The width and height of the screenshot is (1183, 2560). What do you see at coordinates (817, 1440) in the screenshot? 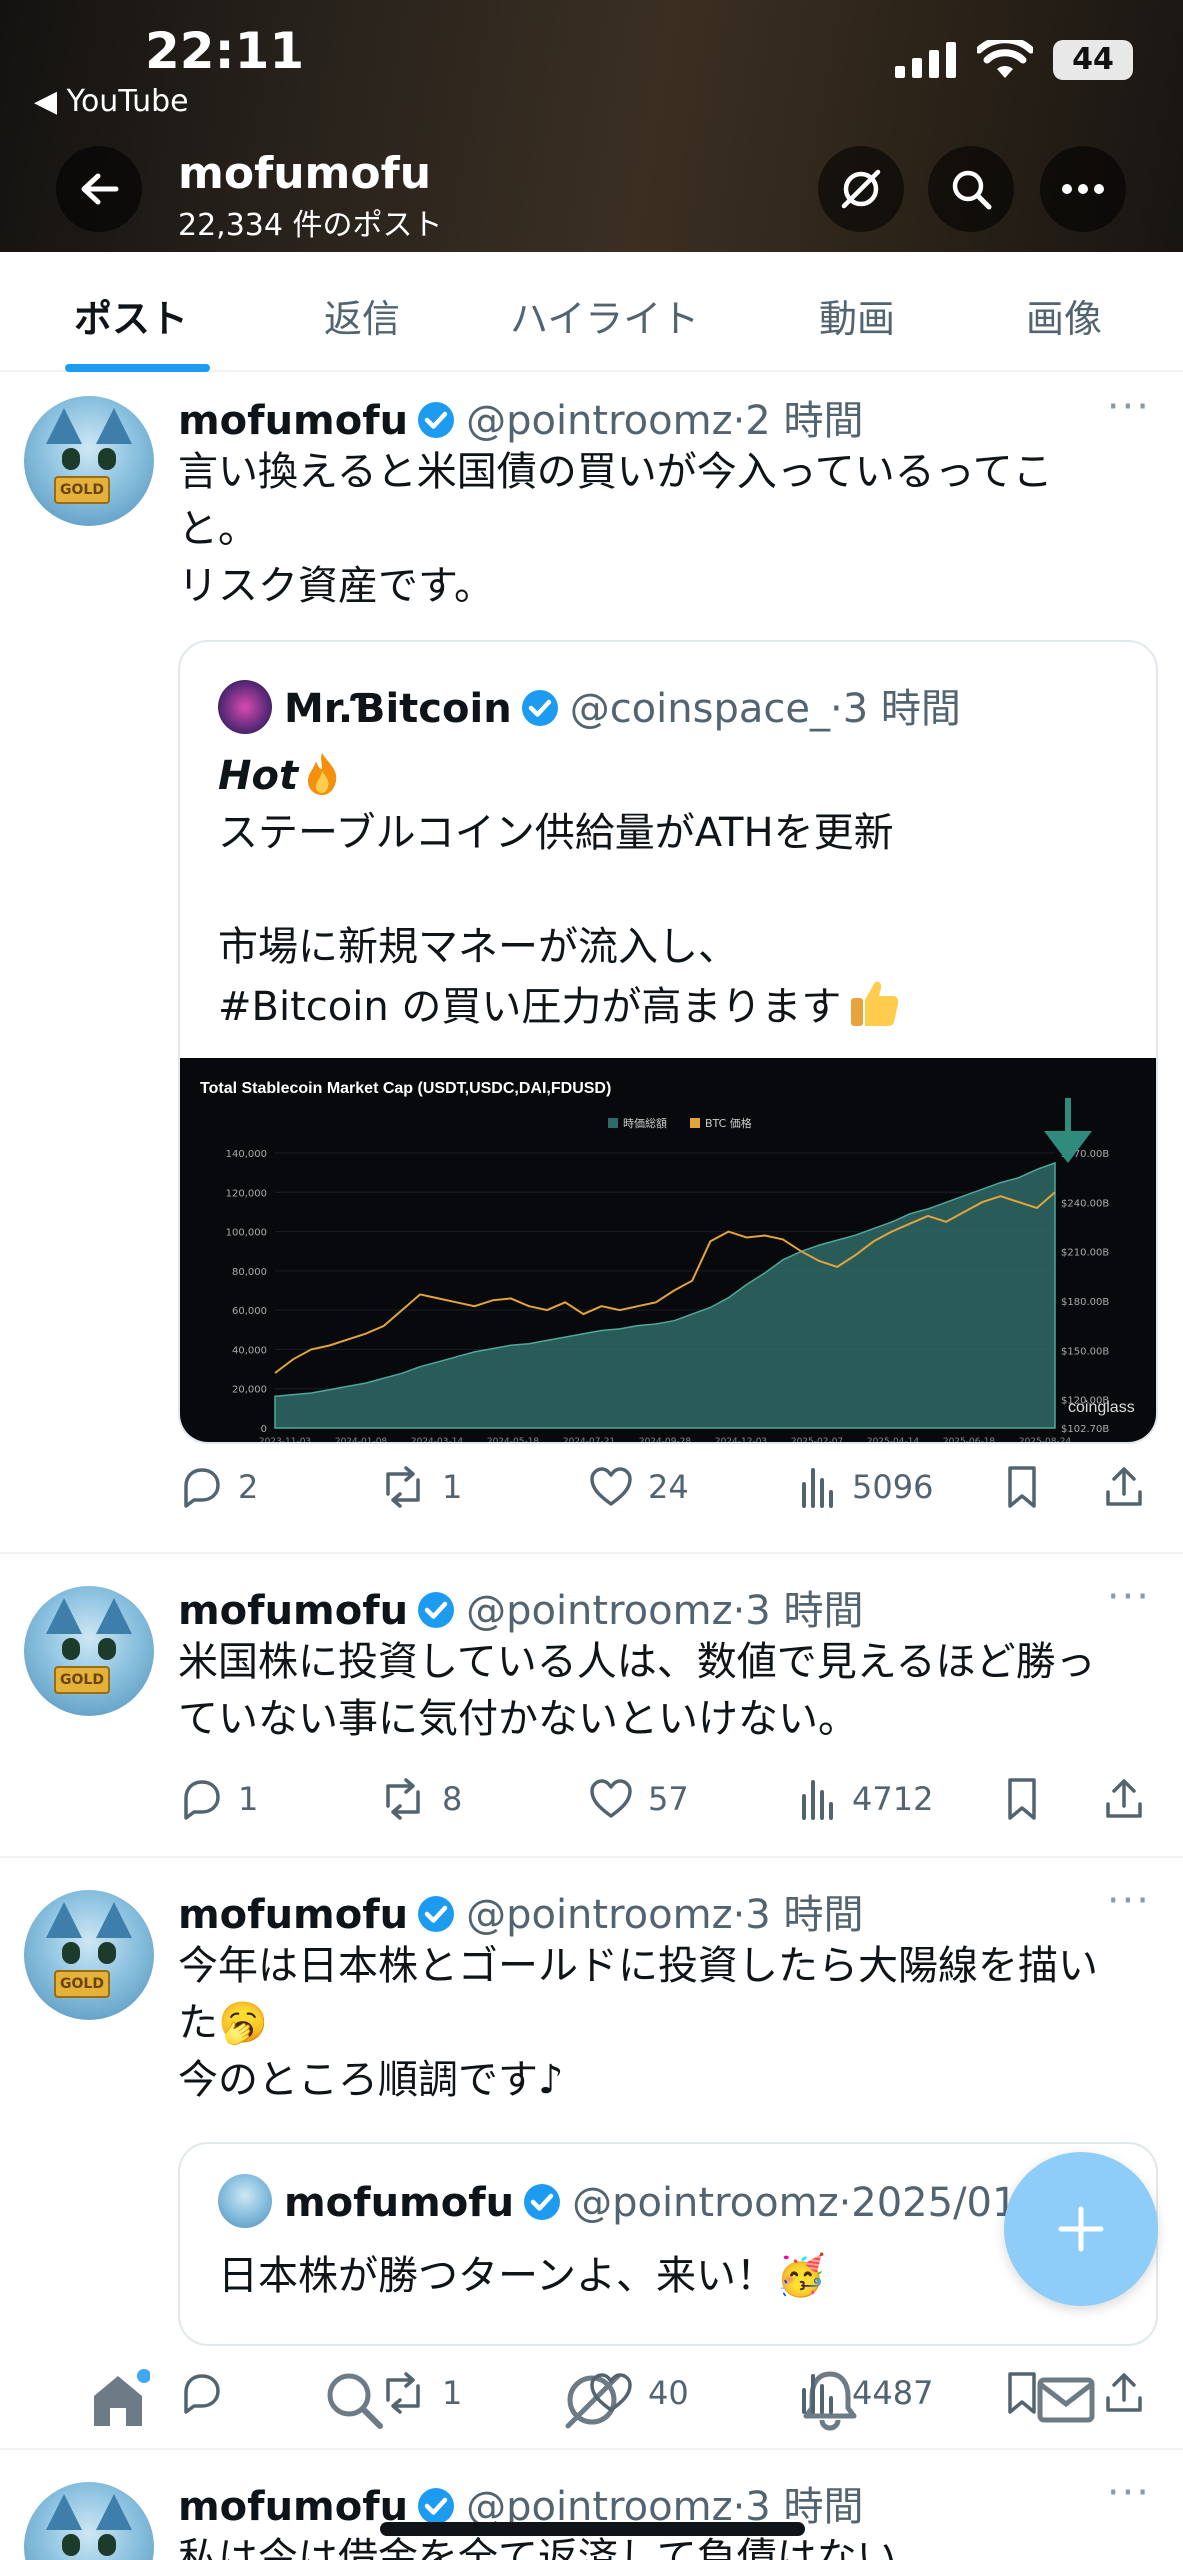
I see `x-tick-label: 2025-02-07` at bounding box center [817, 1440].